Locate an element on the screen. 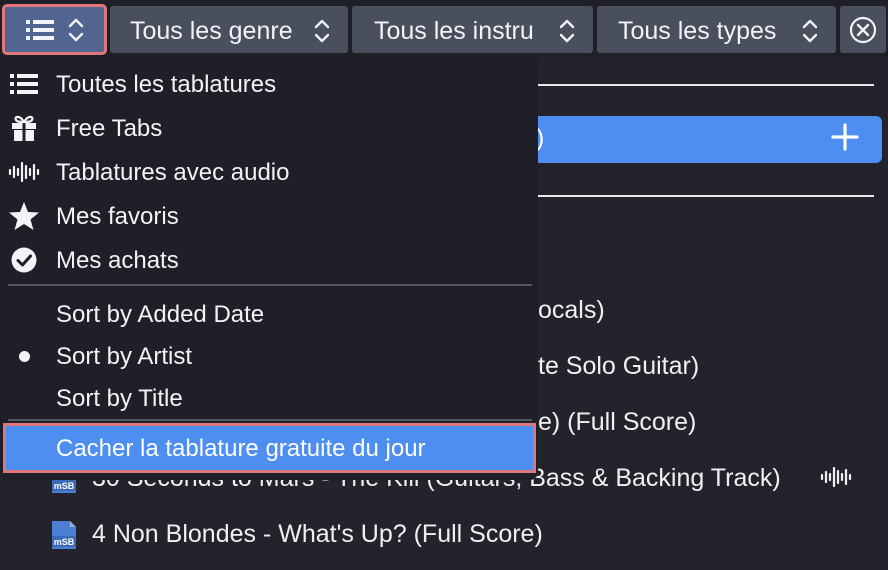 This screenshot has height=570, width=888. menu-item-hide-free-tab: Cacher la tablature gratuite du jour is located at coordinates (269, 448).